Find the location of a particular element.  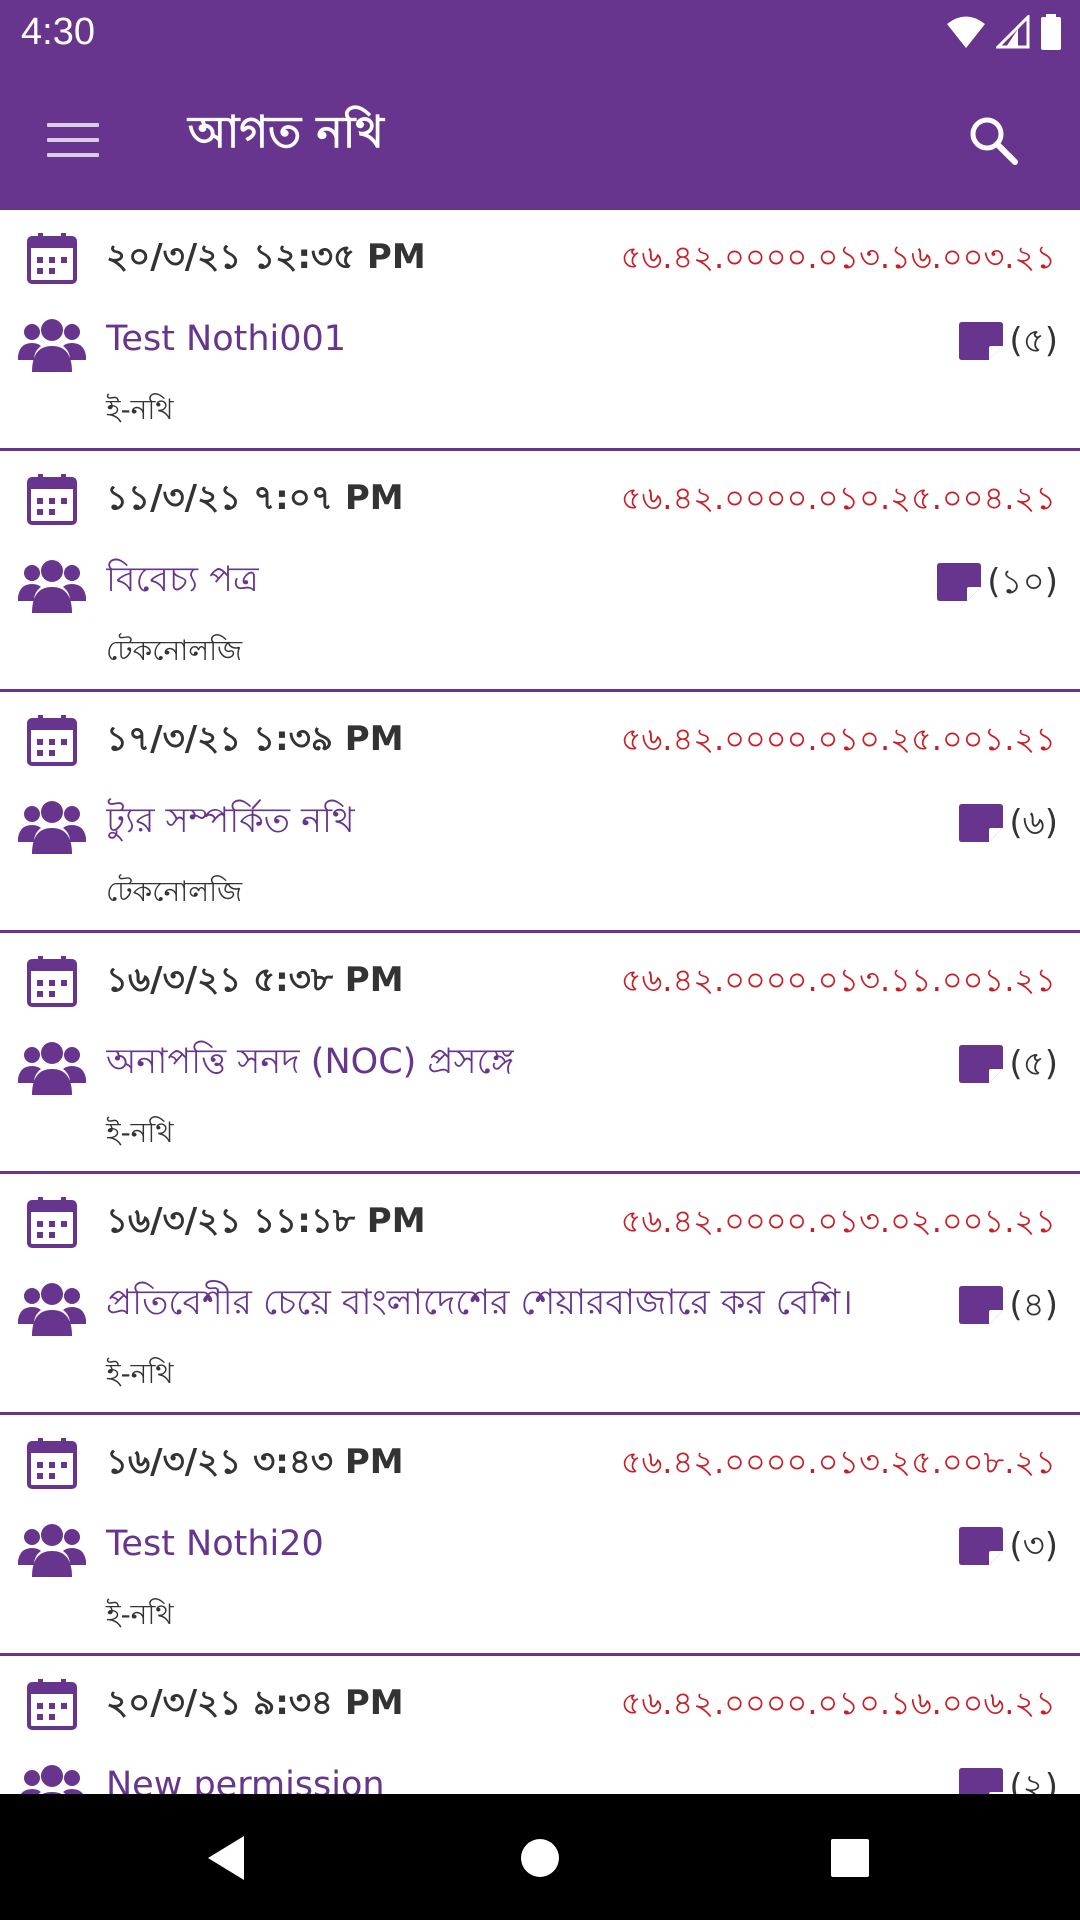

received-date: ১৬/৩/২১ ১১:১৮ PM is located at coordinates (266, 1221).